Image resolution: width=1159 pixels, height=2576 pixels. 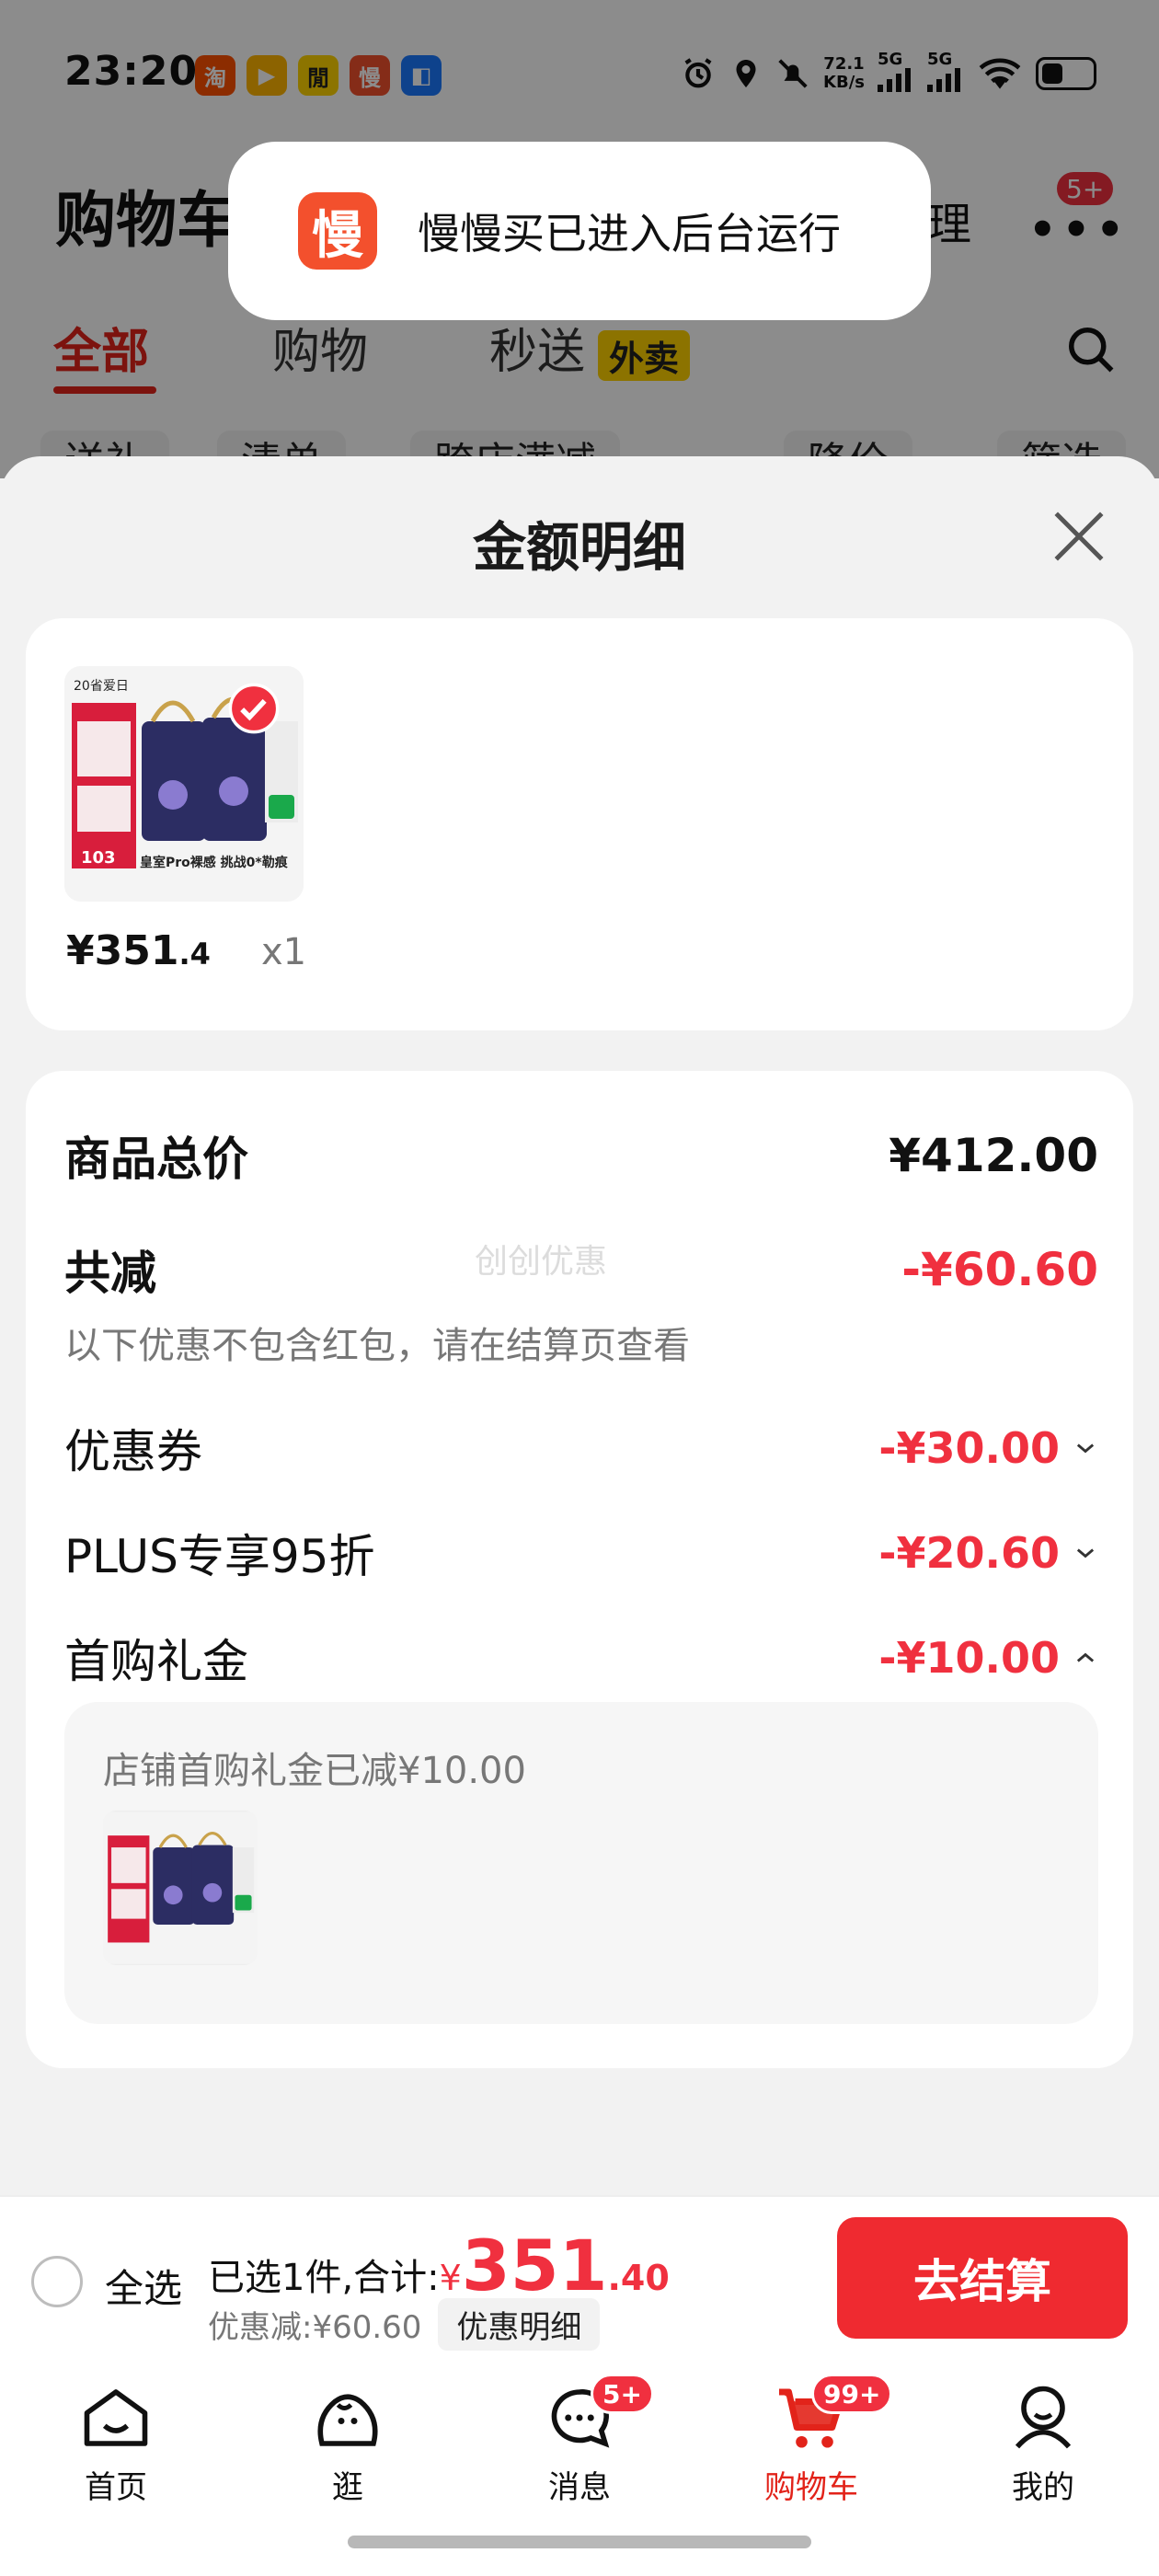 What do you see at coordinates (104, 390) in the screenshot?
I see `tab-active-indicator` at bounding box center [104, 390].